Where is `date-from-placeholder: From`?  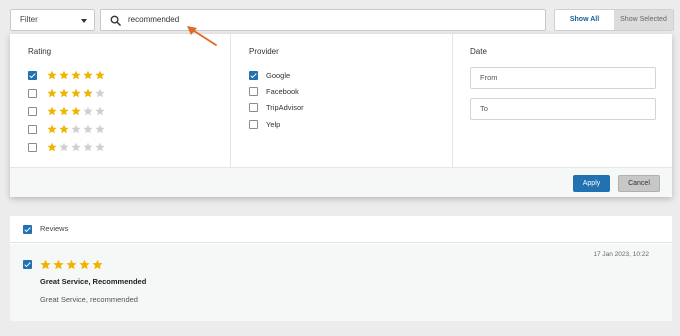 date-from-placeholder: From is located at coordinates (489, 77).